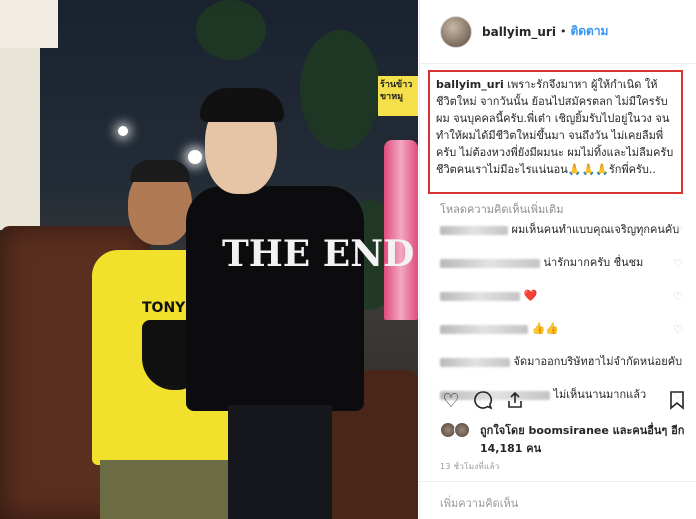 This screenshot has height=519, width=696. What do you see at coordinates (242, 105) in the screenshot?
I see `person-right-hair` at bounding box center [242, 105].